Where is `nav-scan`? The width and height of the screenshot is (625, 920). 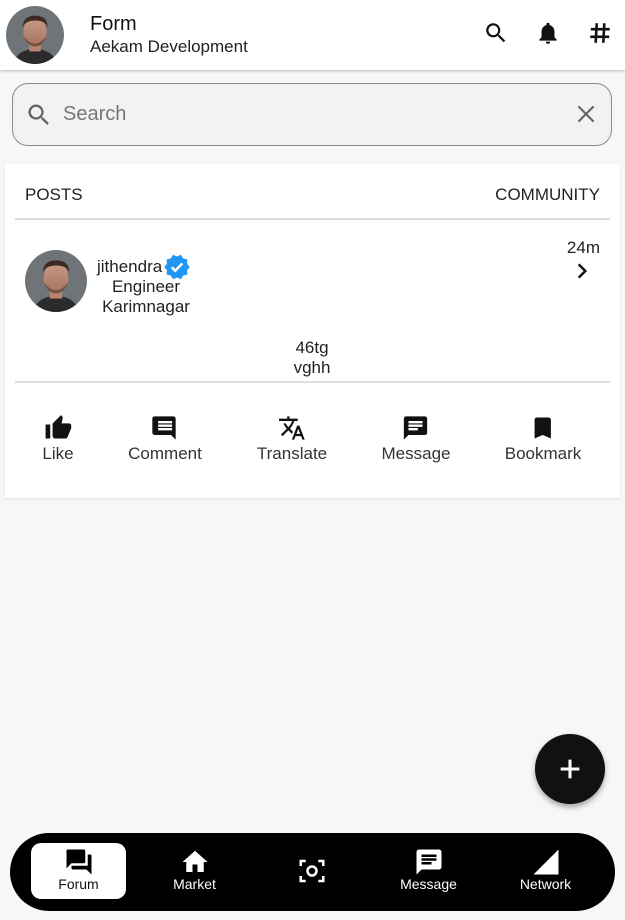
nav-scan is located at coordinates (311, 871).